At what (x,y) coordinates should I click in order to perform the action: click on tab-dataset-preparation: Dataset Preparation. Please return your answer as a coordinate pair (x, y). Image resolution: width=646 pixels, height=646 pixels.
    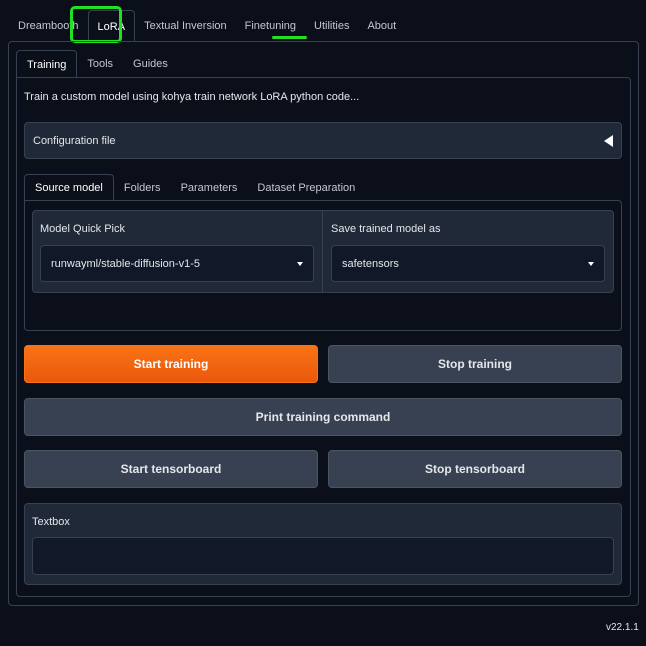
    Looking at the image, I should click on (306, 187).